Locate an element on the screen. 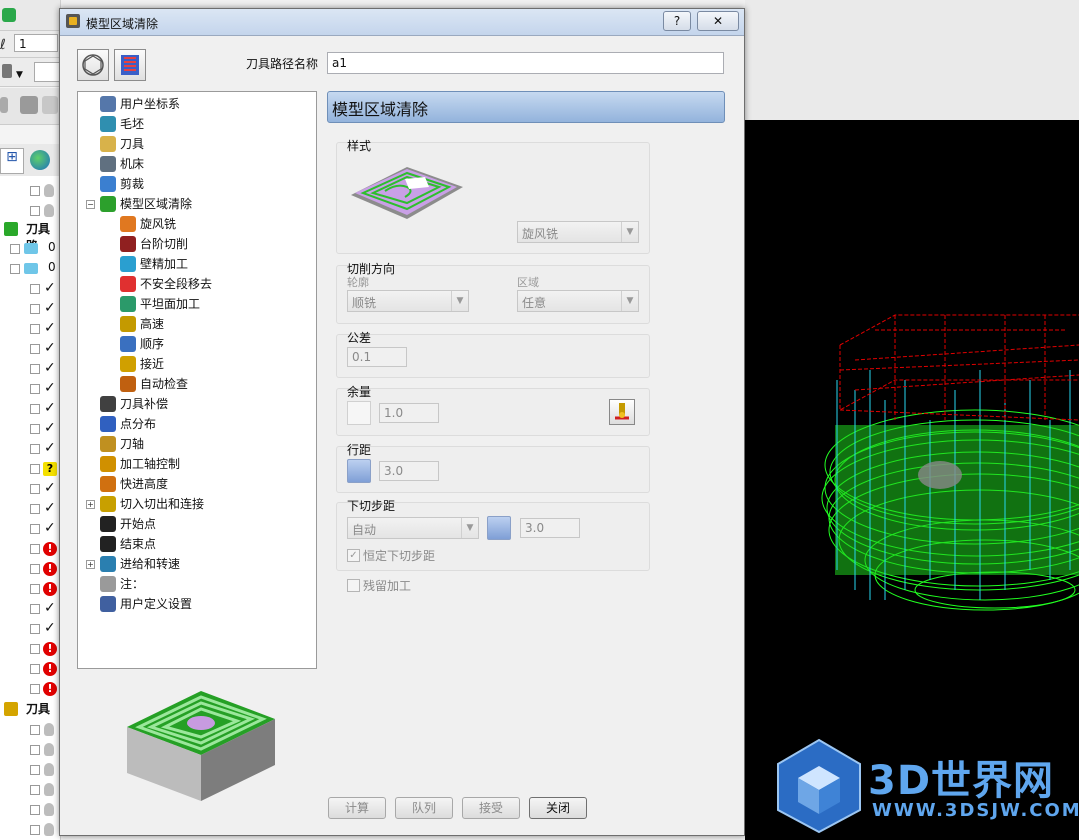 This screenshot has height=840, width=1079. window-close-button: ✕ is located at coordinates (718, 21).